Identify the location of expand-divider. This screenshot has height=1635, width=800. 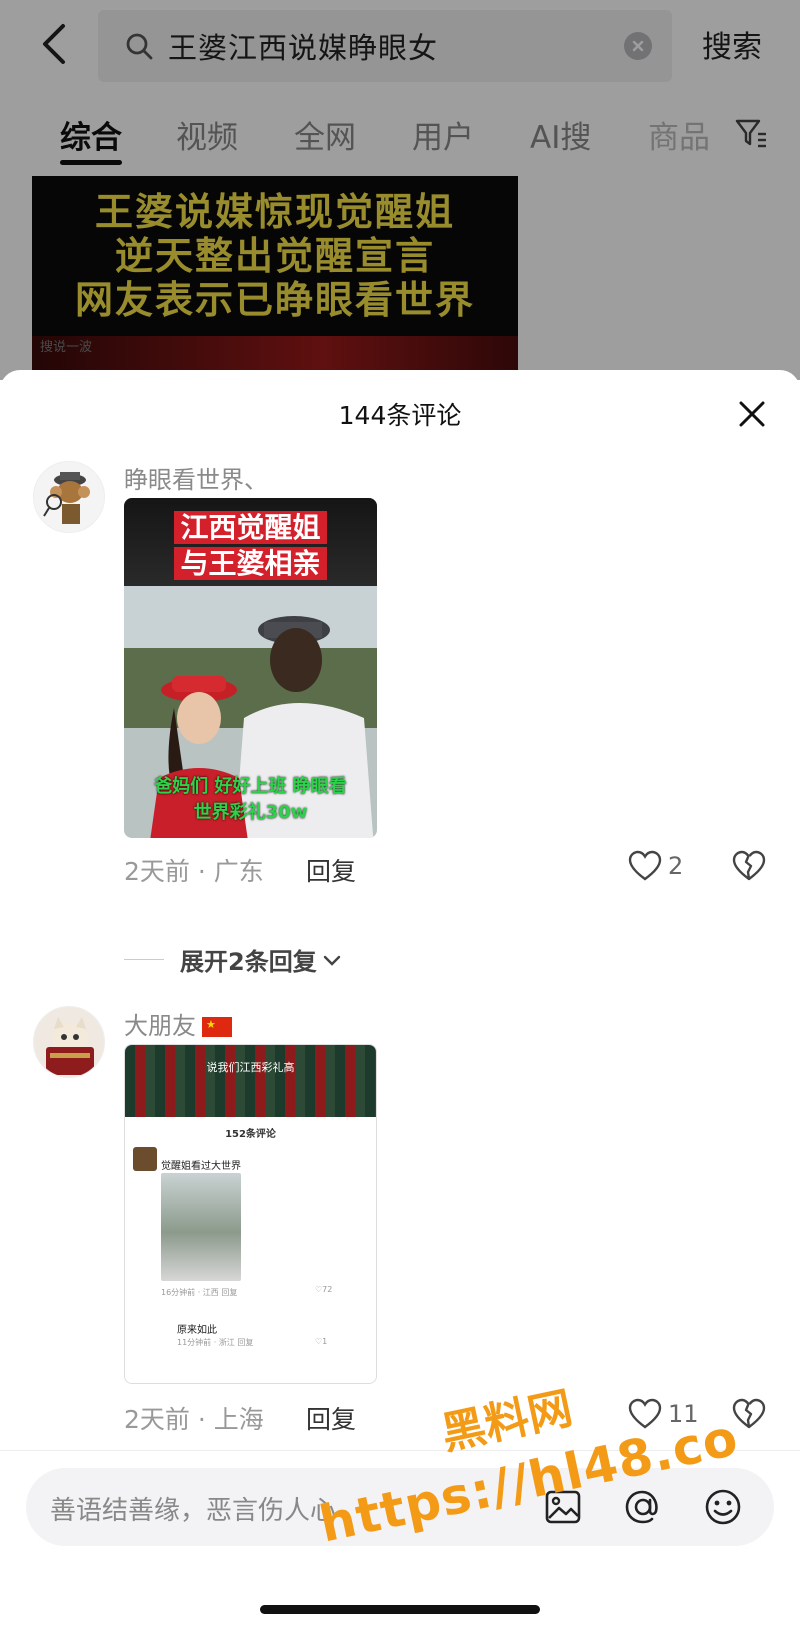
(144, 959).